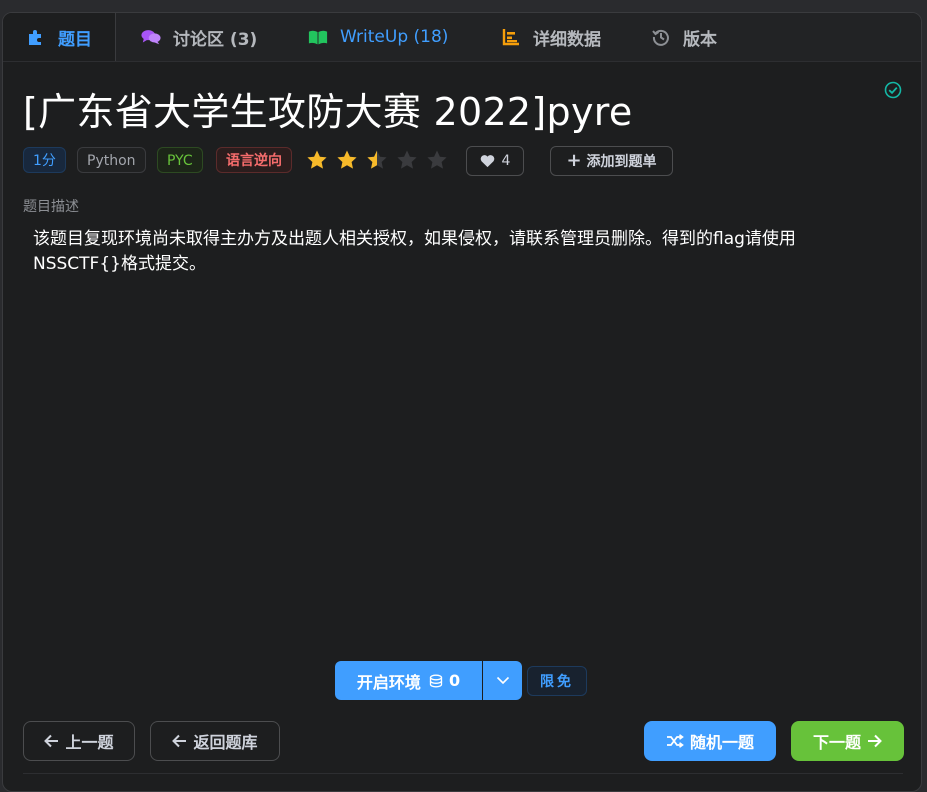  I want to click on random-problem-button: 随机一题, so click(710, 741).